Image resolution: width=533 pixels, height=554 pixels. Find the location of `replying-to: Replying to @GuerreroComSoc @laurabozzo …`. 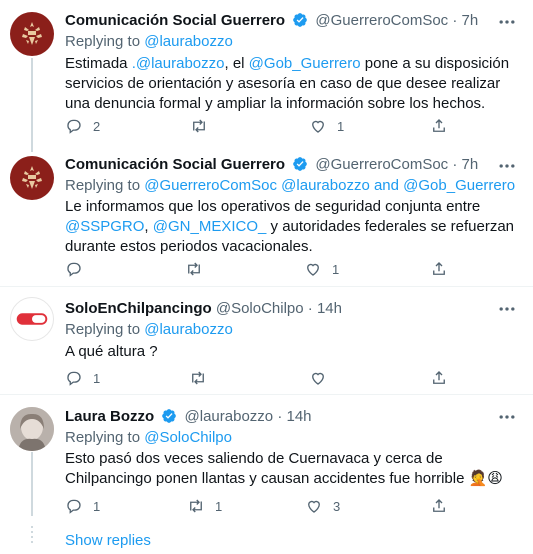

replying-to: Replying to @GuerreroComSoc @laurabozzo … is located at coordinates (290, 185).